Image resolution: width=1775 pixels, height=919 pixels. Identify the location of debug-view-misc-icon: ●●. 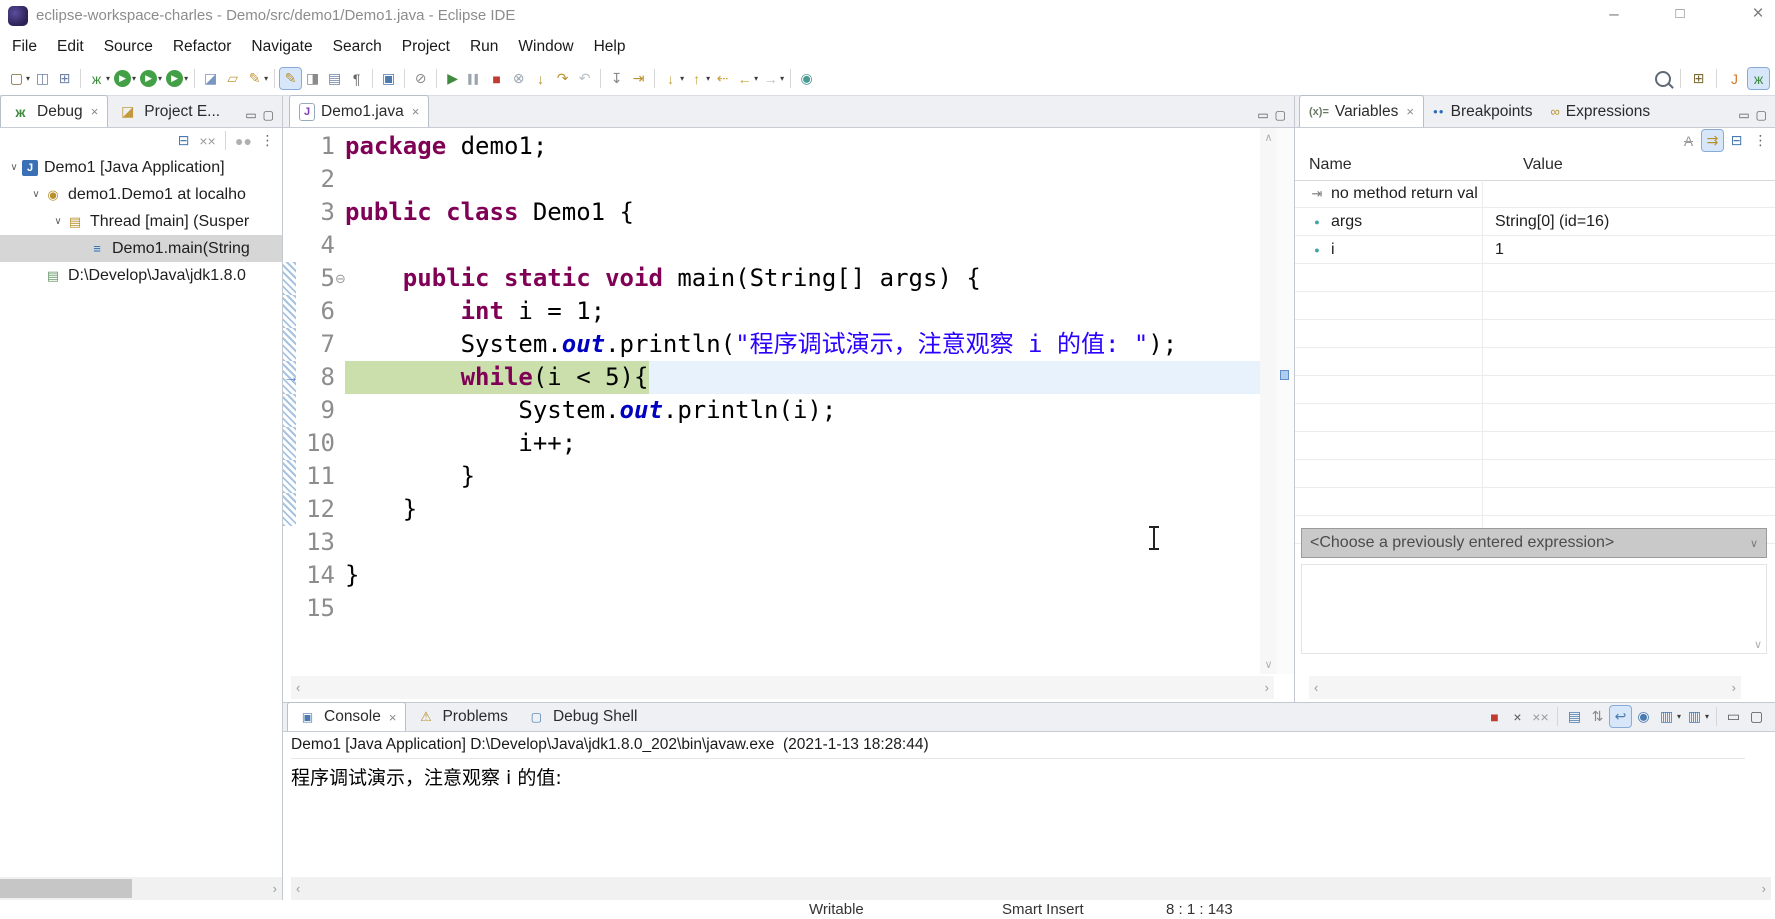
(243, 140).